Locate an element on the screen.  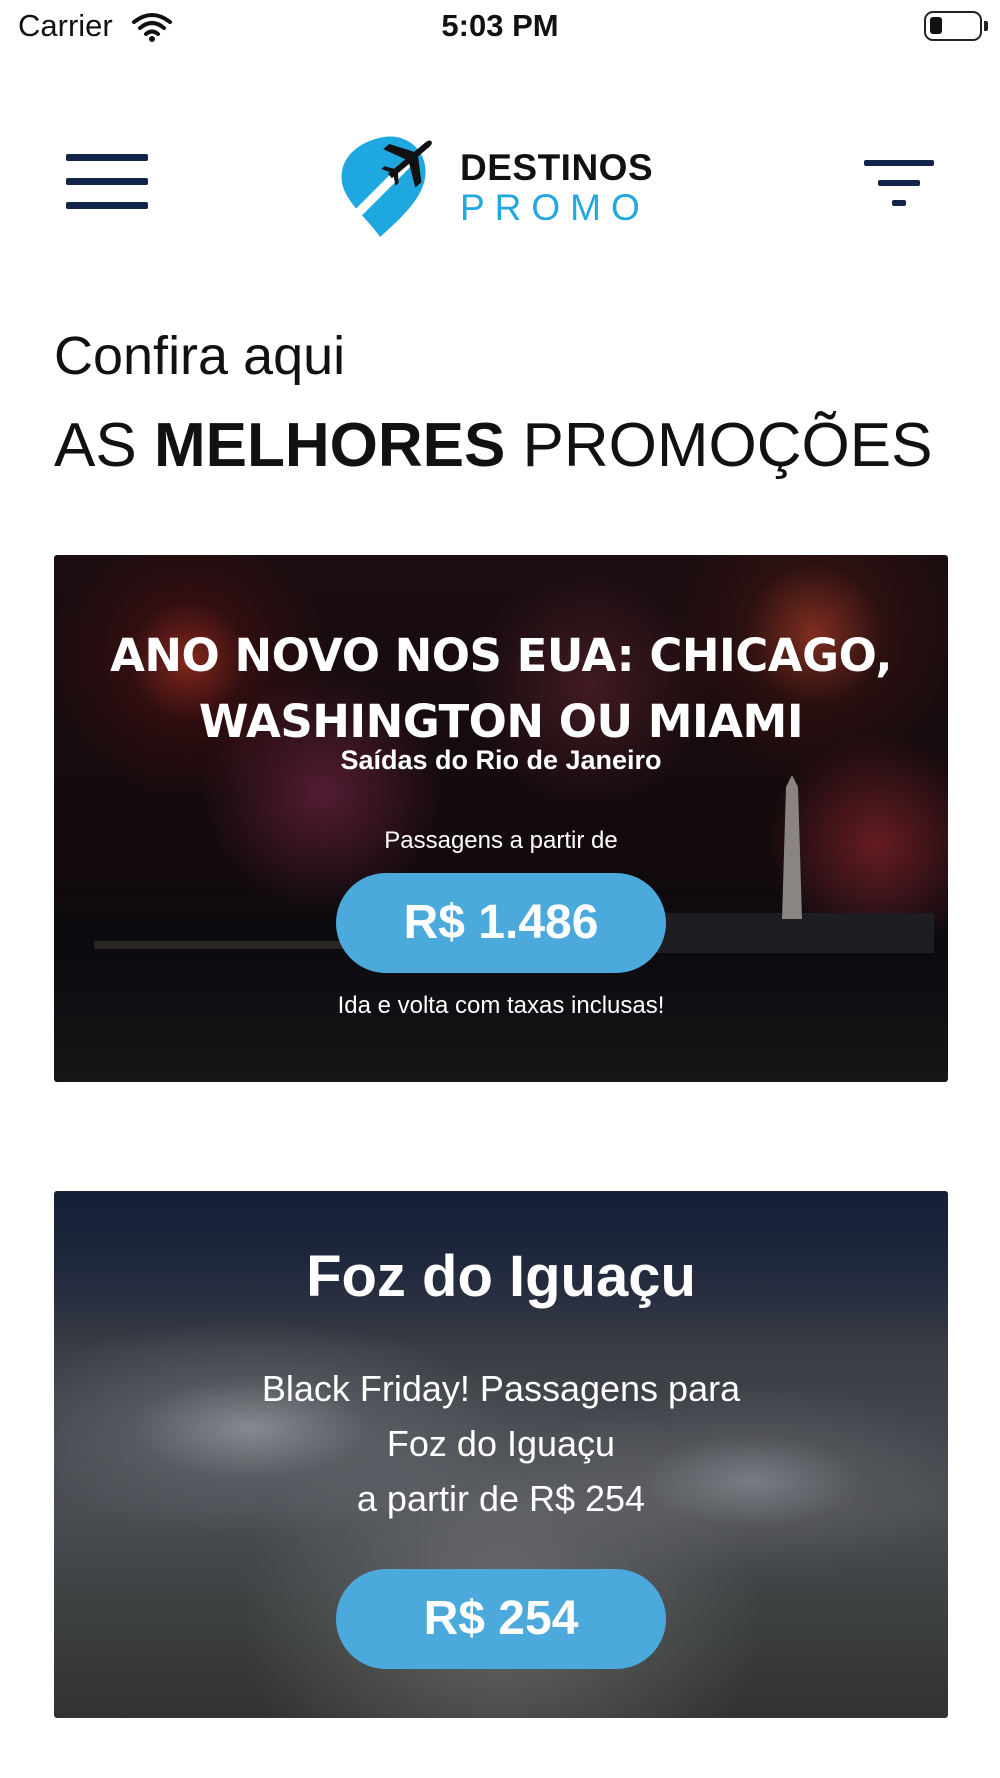
promo-desc-line2: Foz do Iguaçu is located at coordinates (501, 1443).